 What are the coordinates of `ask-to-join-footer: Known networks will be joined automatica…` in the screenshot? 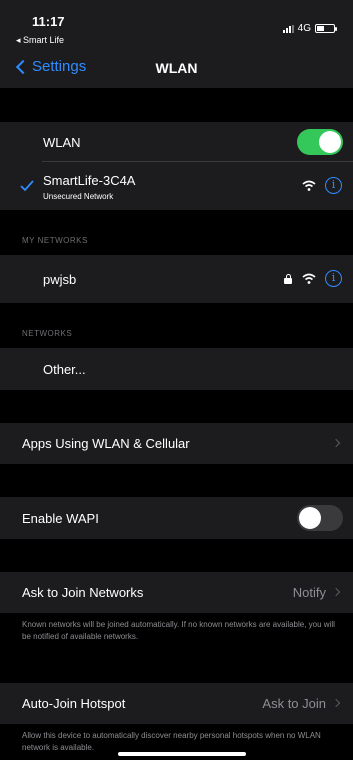 It's located at (178, 630).